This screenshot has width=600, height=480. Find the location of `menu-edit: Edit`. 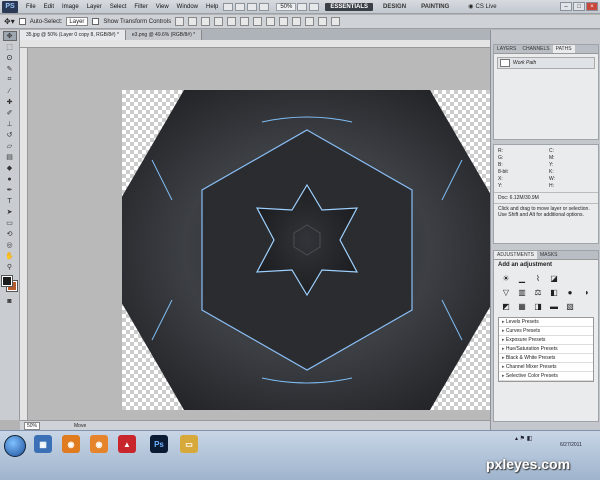

menu-edit: Edit is located at coordinates (49, 7).